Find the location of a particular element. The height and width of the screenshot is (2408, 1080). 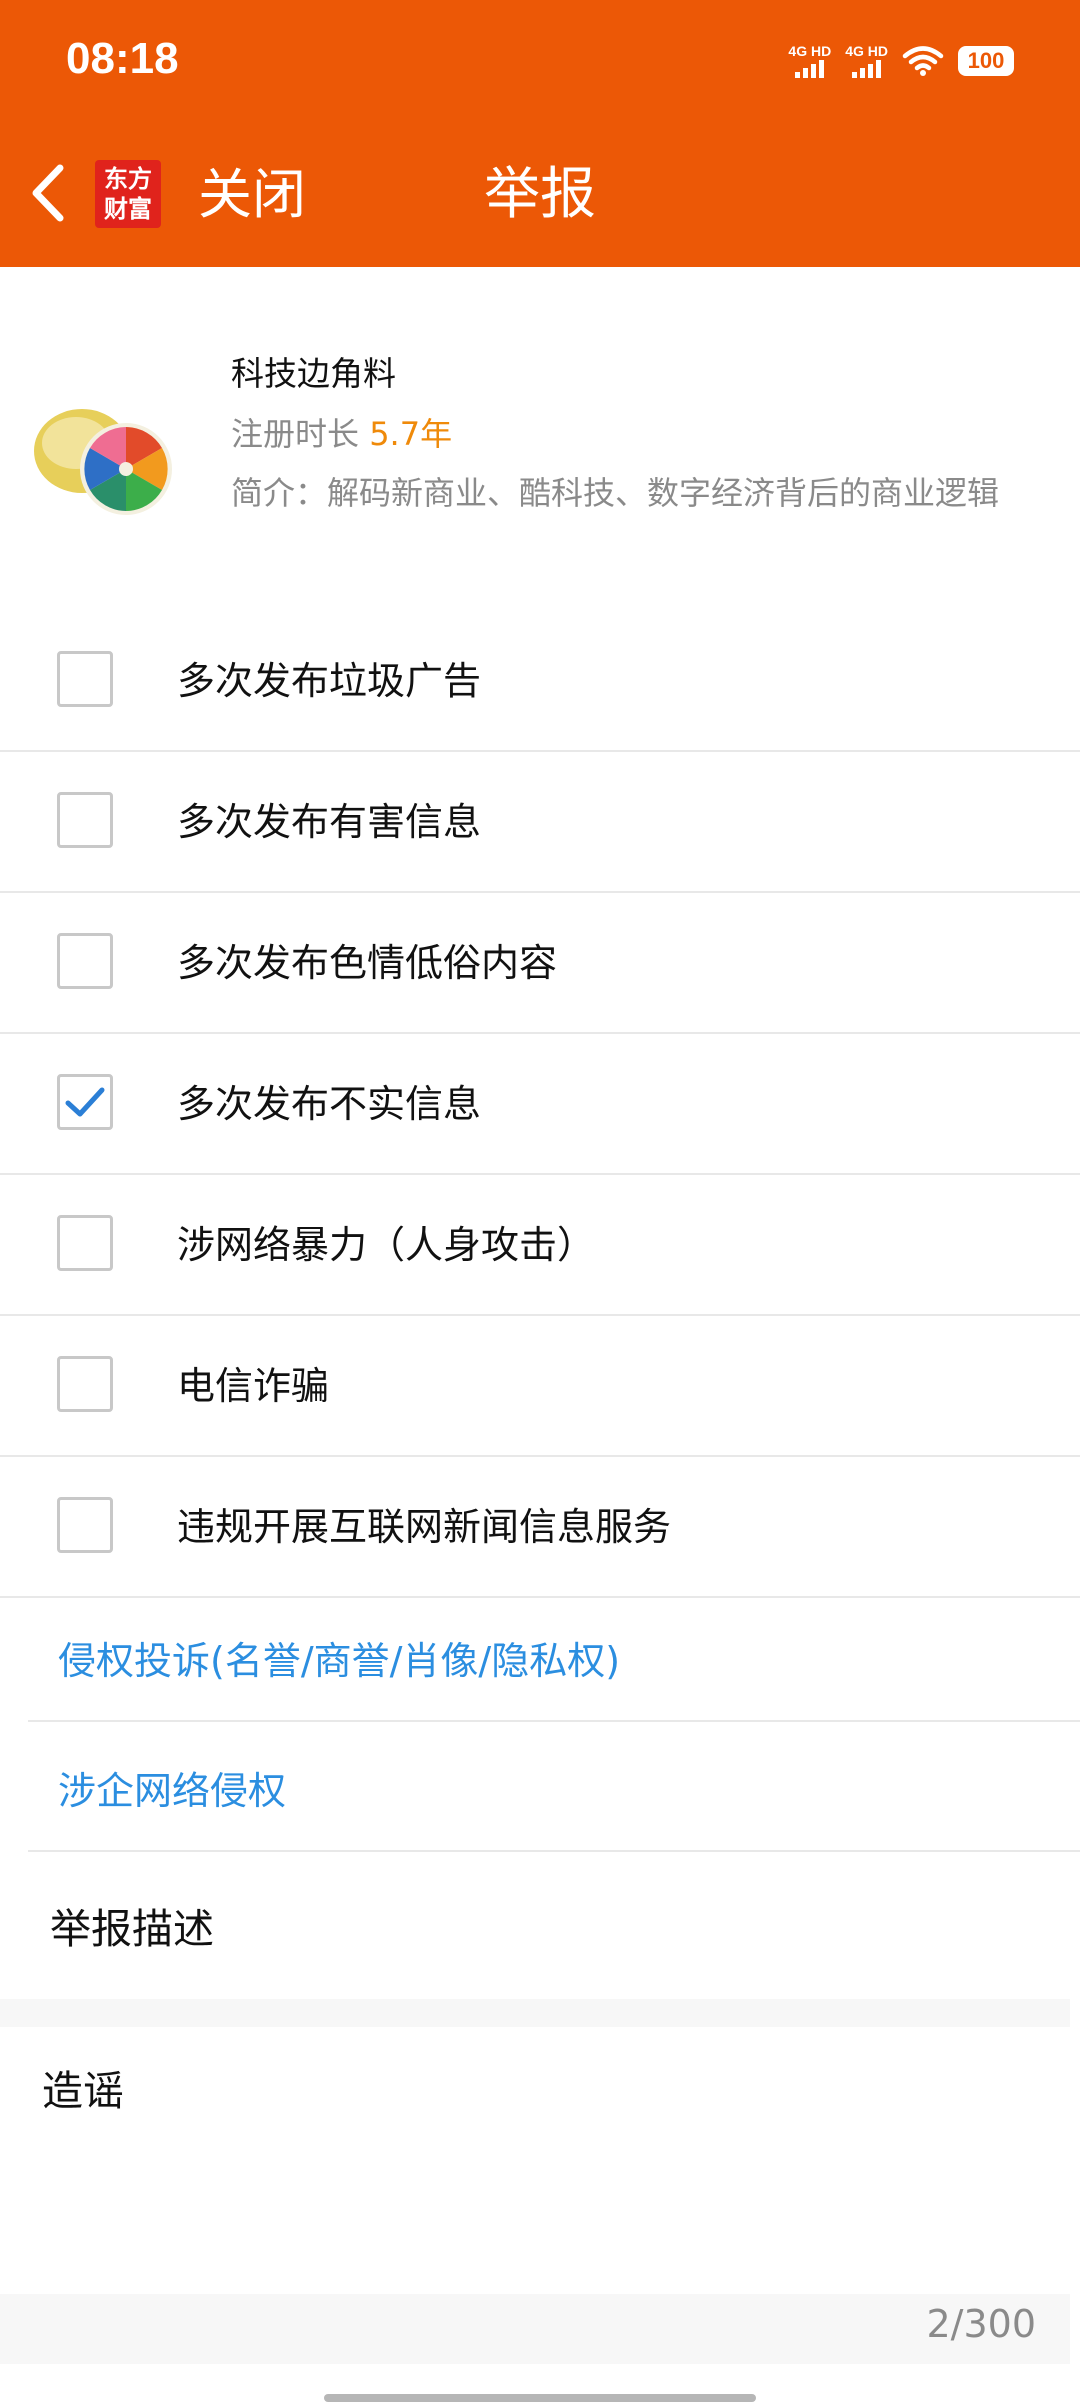

status-time: 08:18 is located at coordinates (122, 58).